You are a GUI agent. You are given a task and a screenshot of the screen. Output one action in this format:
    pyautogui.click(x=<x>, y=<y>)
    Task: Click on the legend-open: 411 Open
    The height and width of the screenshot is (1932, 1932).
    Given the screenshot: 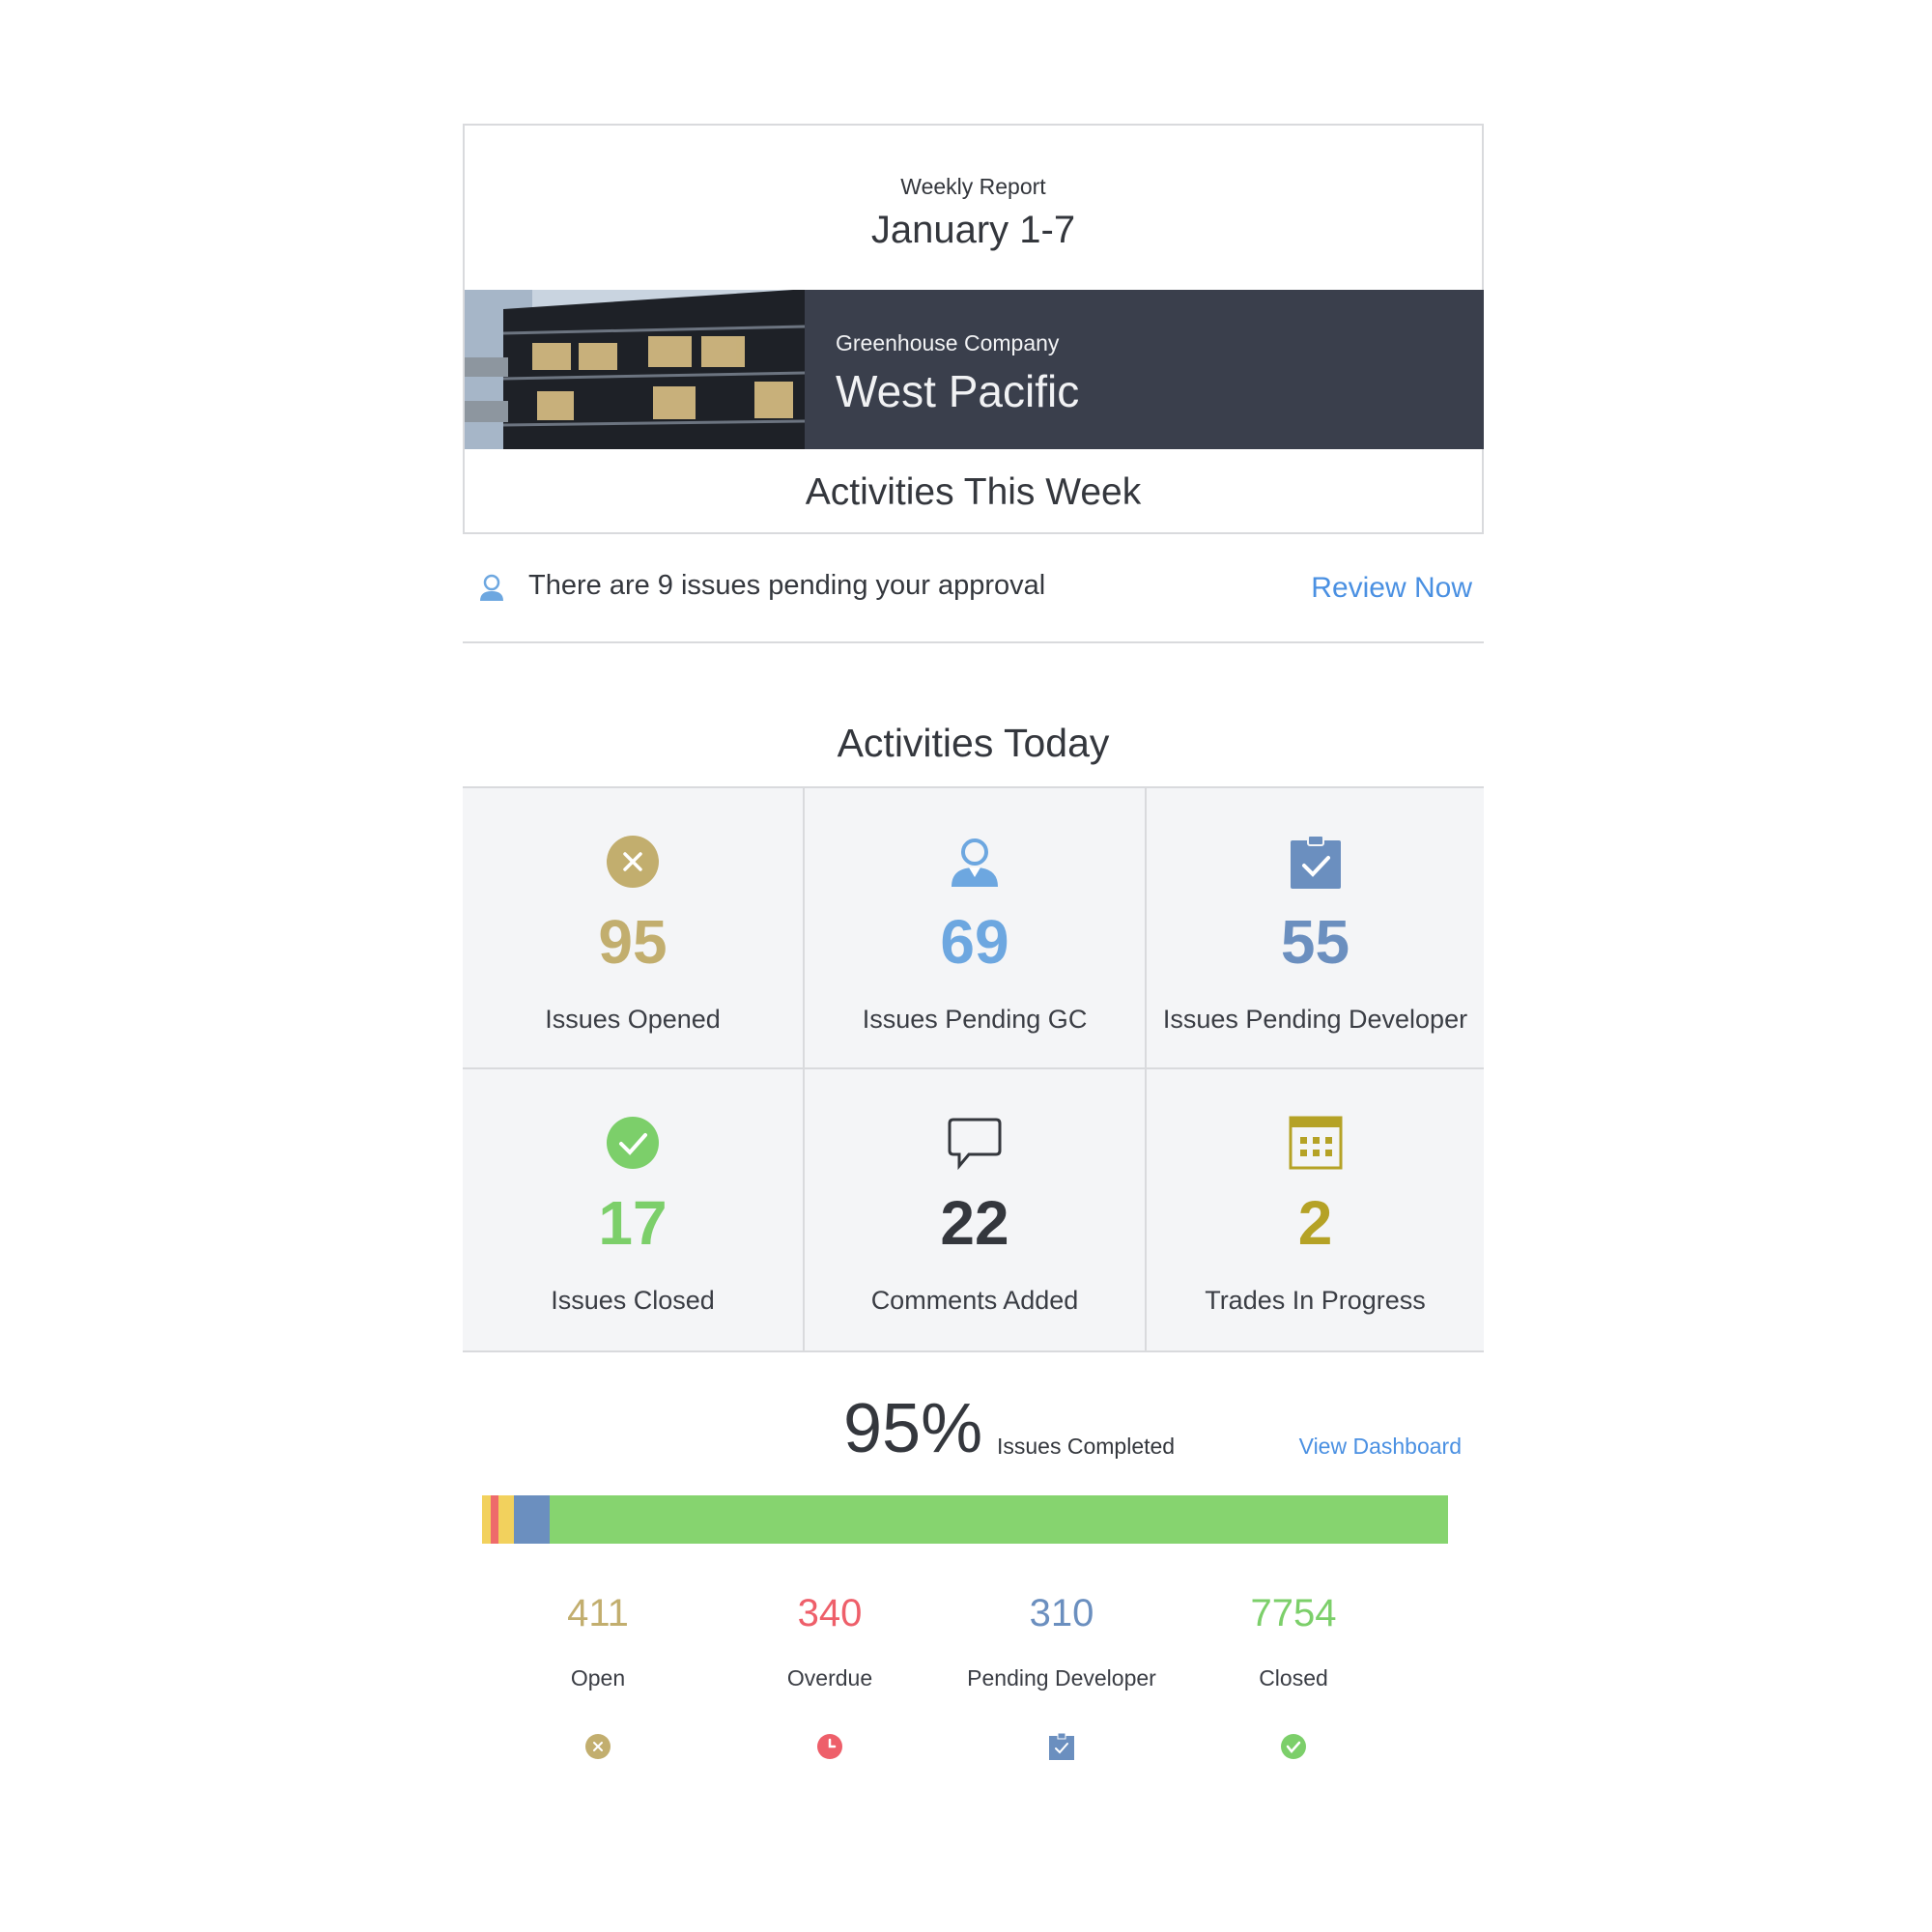 What is the action you would take?
    pyautogui.click(x=598, y=1678)
    